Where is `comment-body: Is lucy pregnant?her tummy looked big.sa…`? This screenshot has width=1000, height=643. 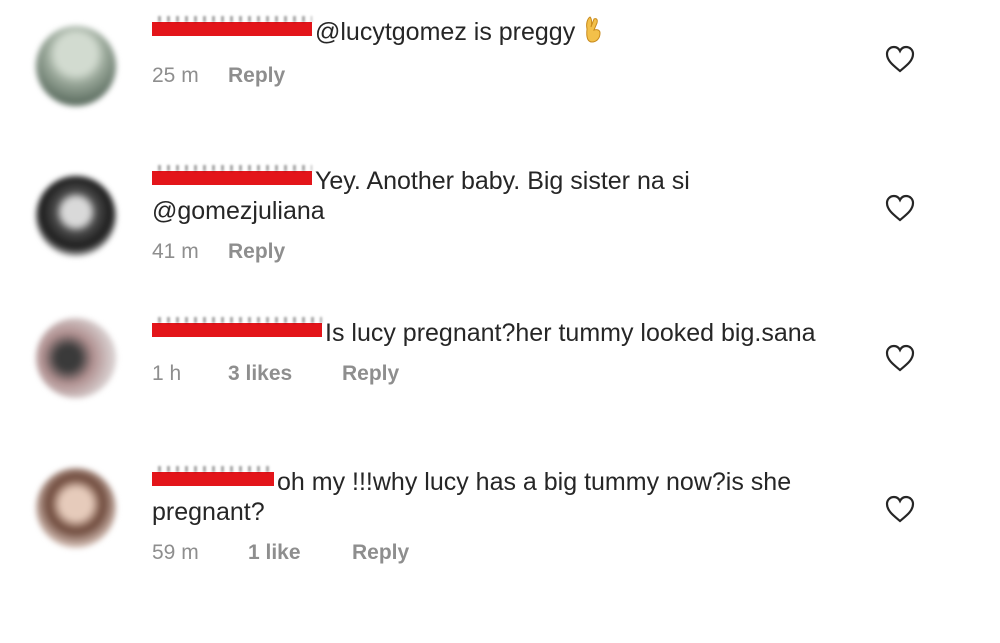 comment-body: Is lucy pregnant?her tummy looked big.sa… is located at coordinates (570, 333).